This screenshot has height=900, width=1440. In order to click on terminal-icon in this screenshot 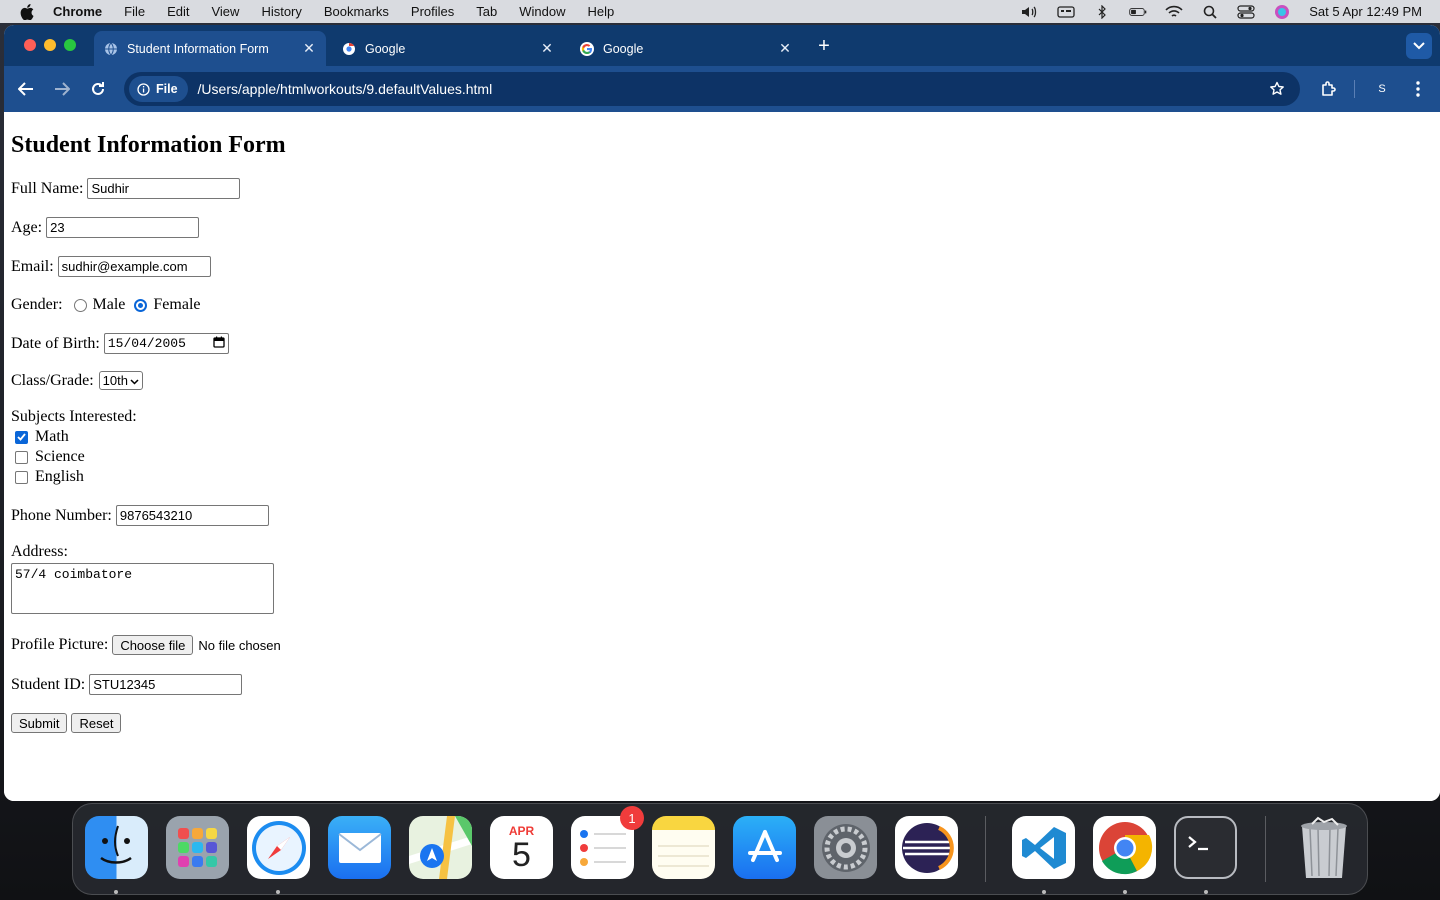, I will do `click(1205, 847)`.